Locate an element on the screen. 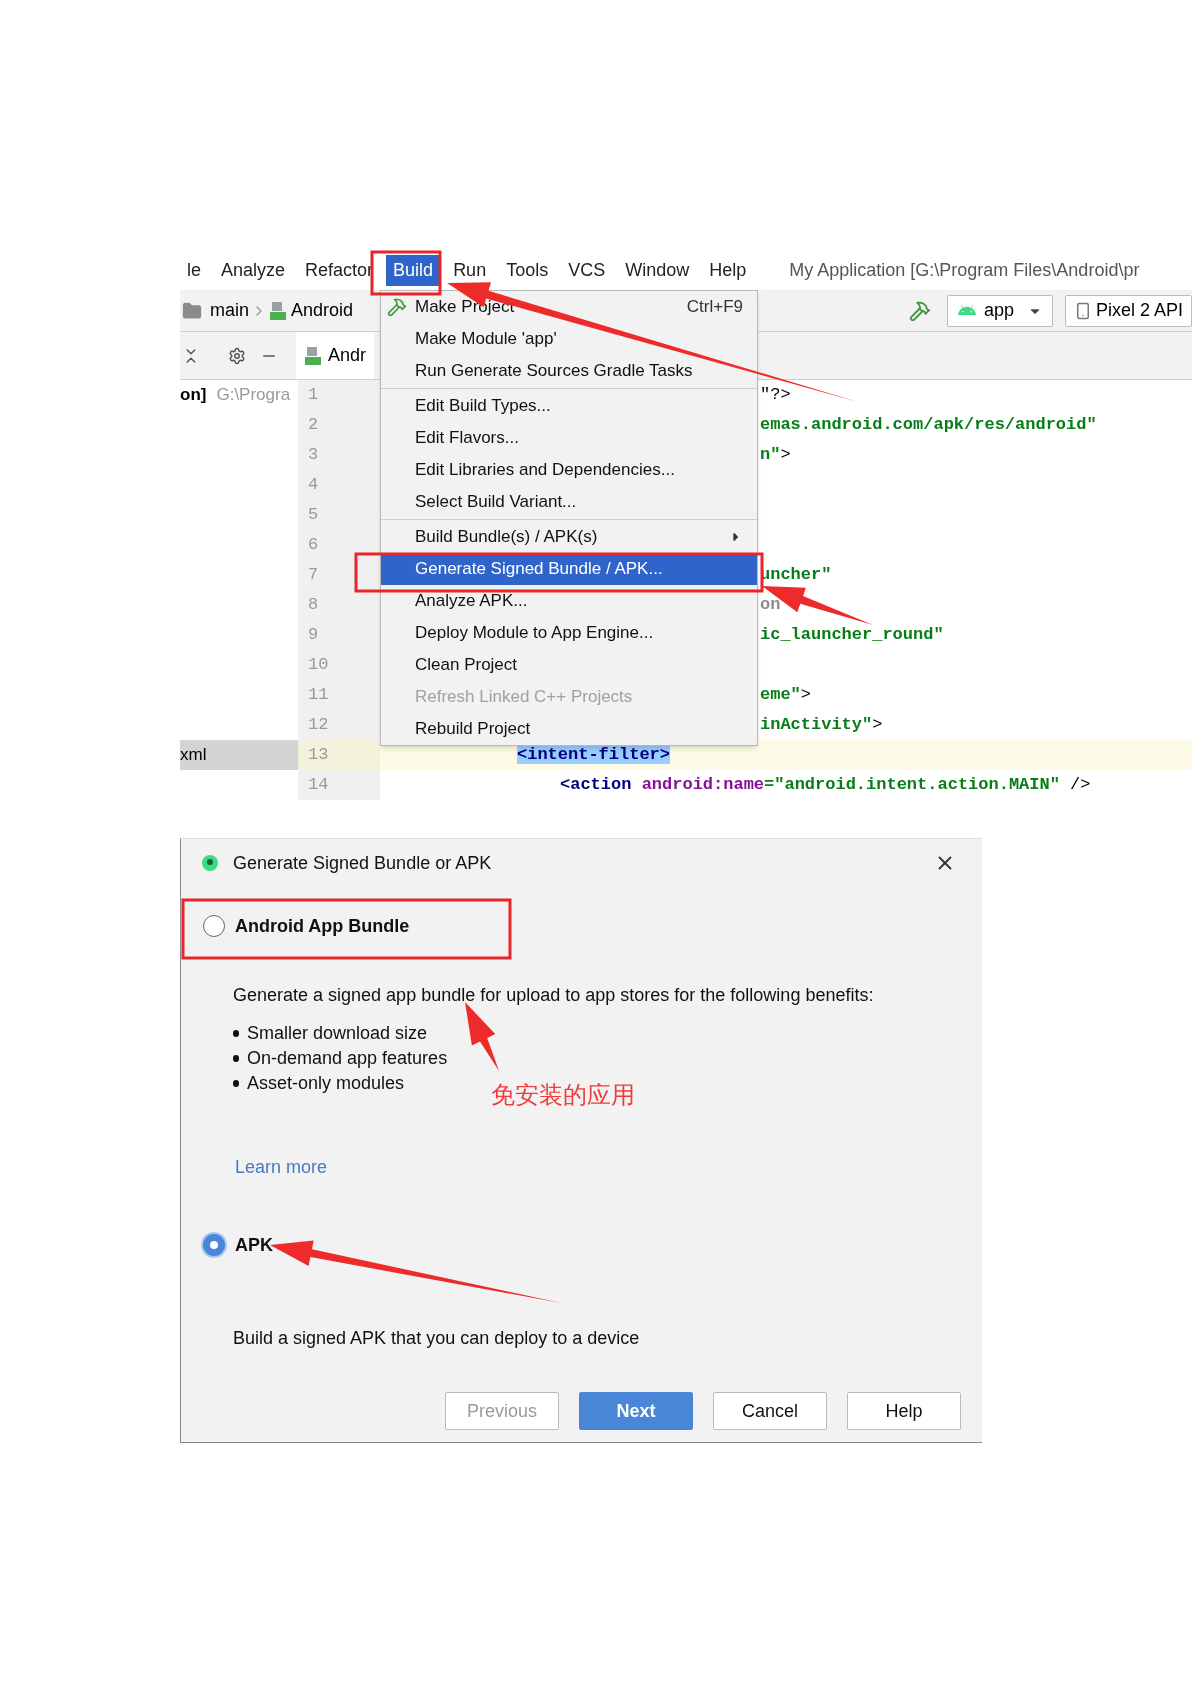  option-description: Generate a signed app bundle for upload to app stores for the following benefits: is located at coordinates (554, 995).